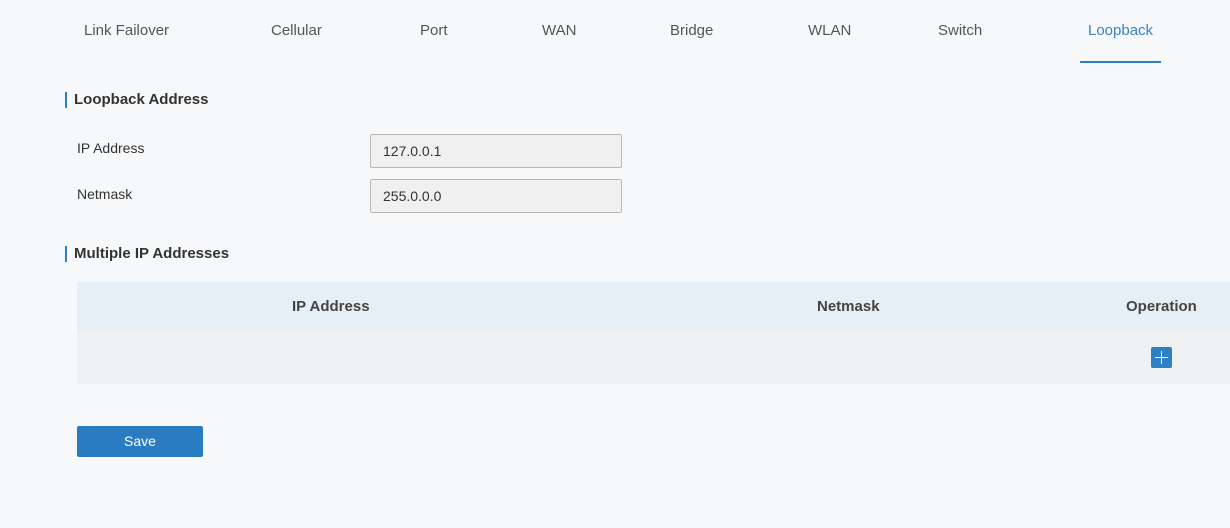 This screenshot has width=1230, height=528. I want to click on tab-bridge: Bridge, so click(691, 43).